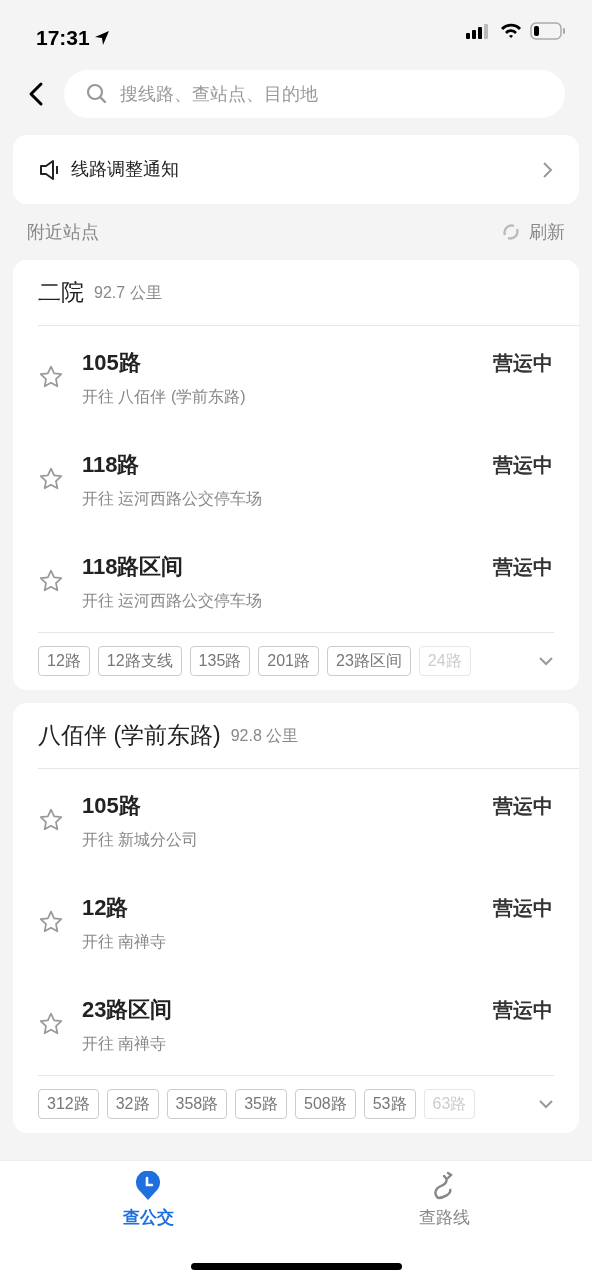 Image resolution: width=592 pixels, height=1280 pixels. I want to click on notice-banner: 线路调整通知, so click(296, 169).